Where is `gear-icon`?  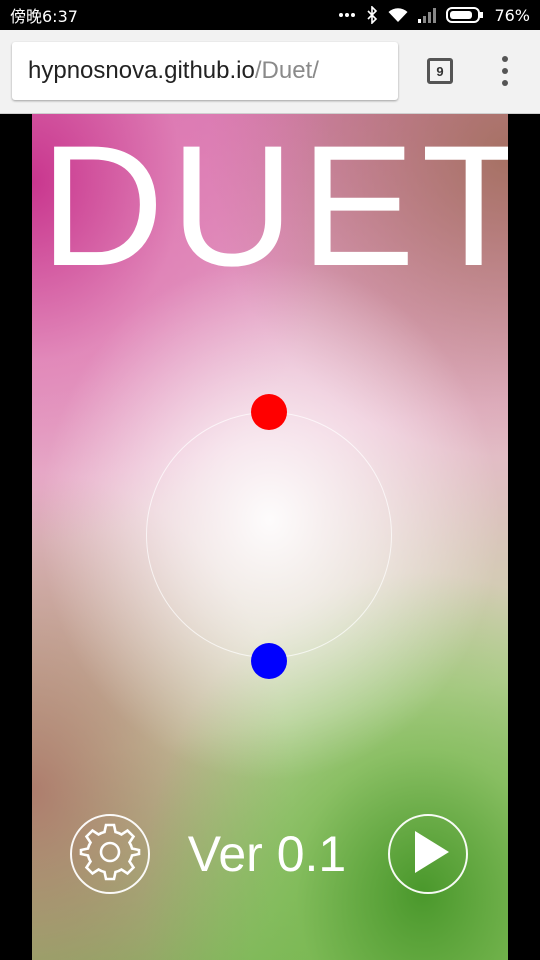
gear-icon is located at coordinates (110, 854).